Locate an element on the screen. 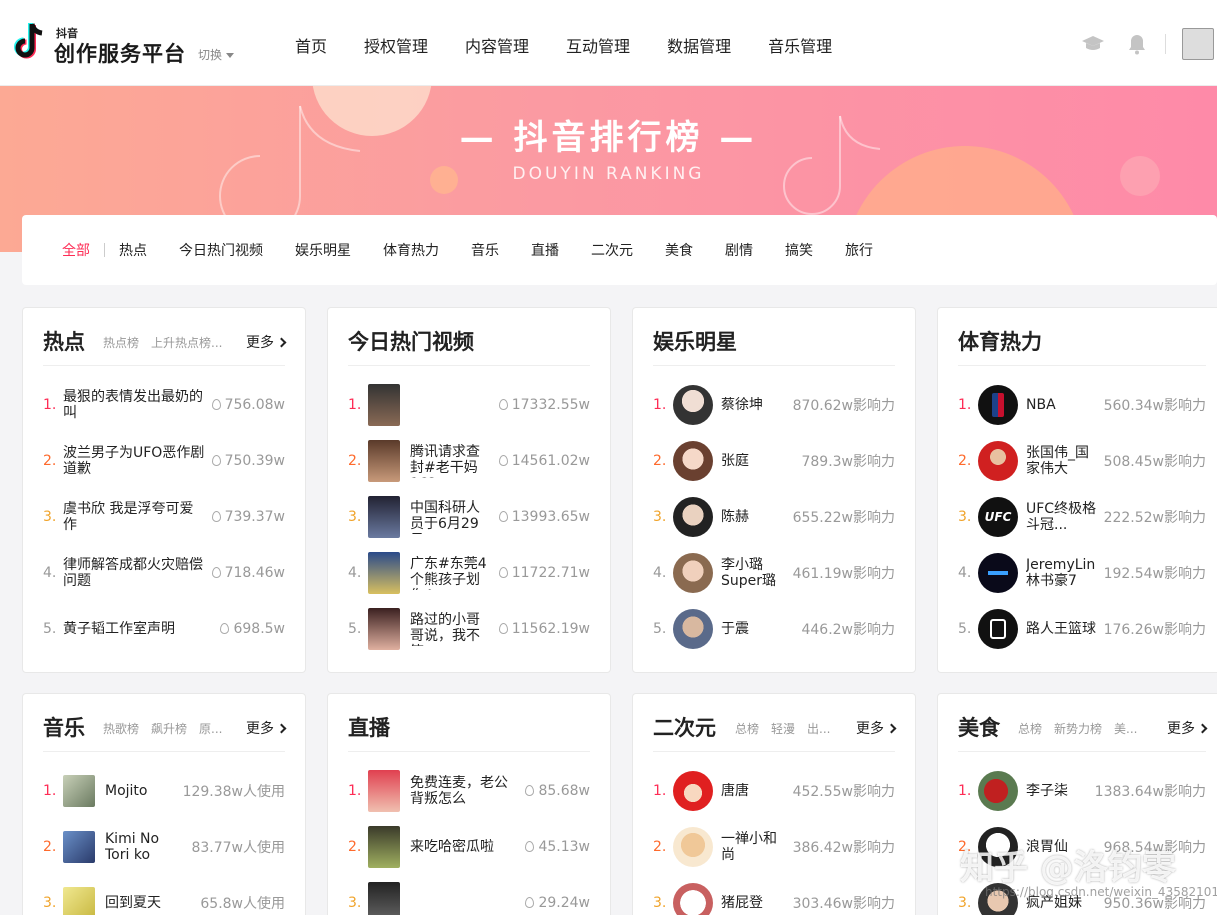  item-title: 一禅小和尚 is located at coordinates (754, 847).